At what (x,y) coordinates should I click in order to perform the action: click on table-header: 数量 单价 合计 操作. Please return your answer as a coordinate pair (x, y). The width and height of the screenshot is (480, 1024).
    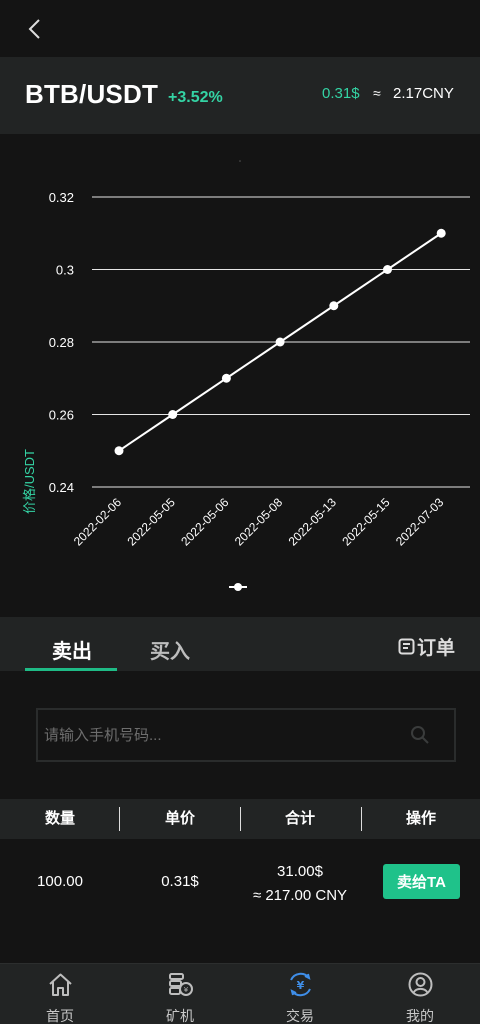
    Looking at the image, I should click on (240, 819).